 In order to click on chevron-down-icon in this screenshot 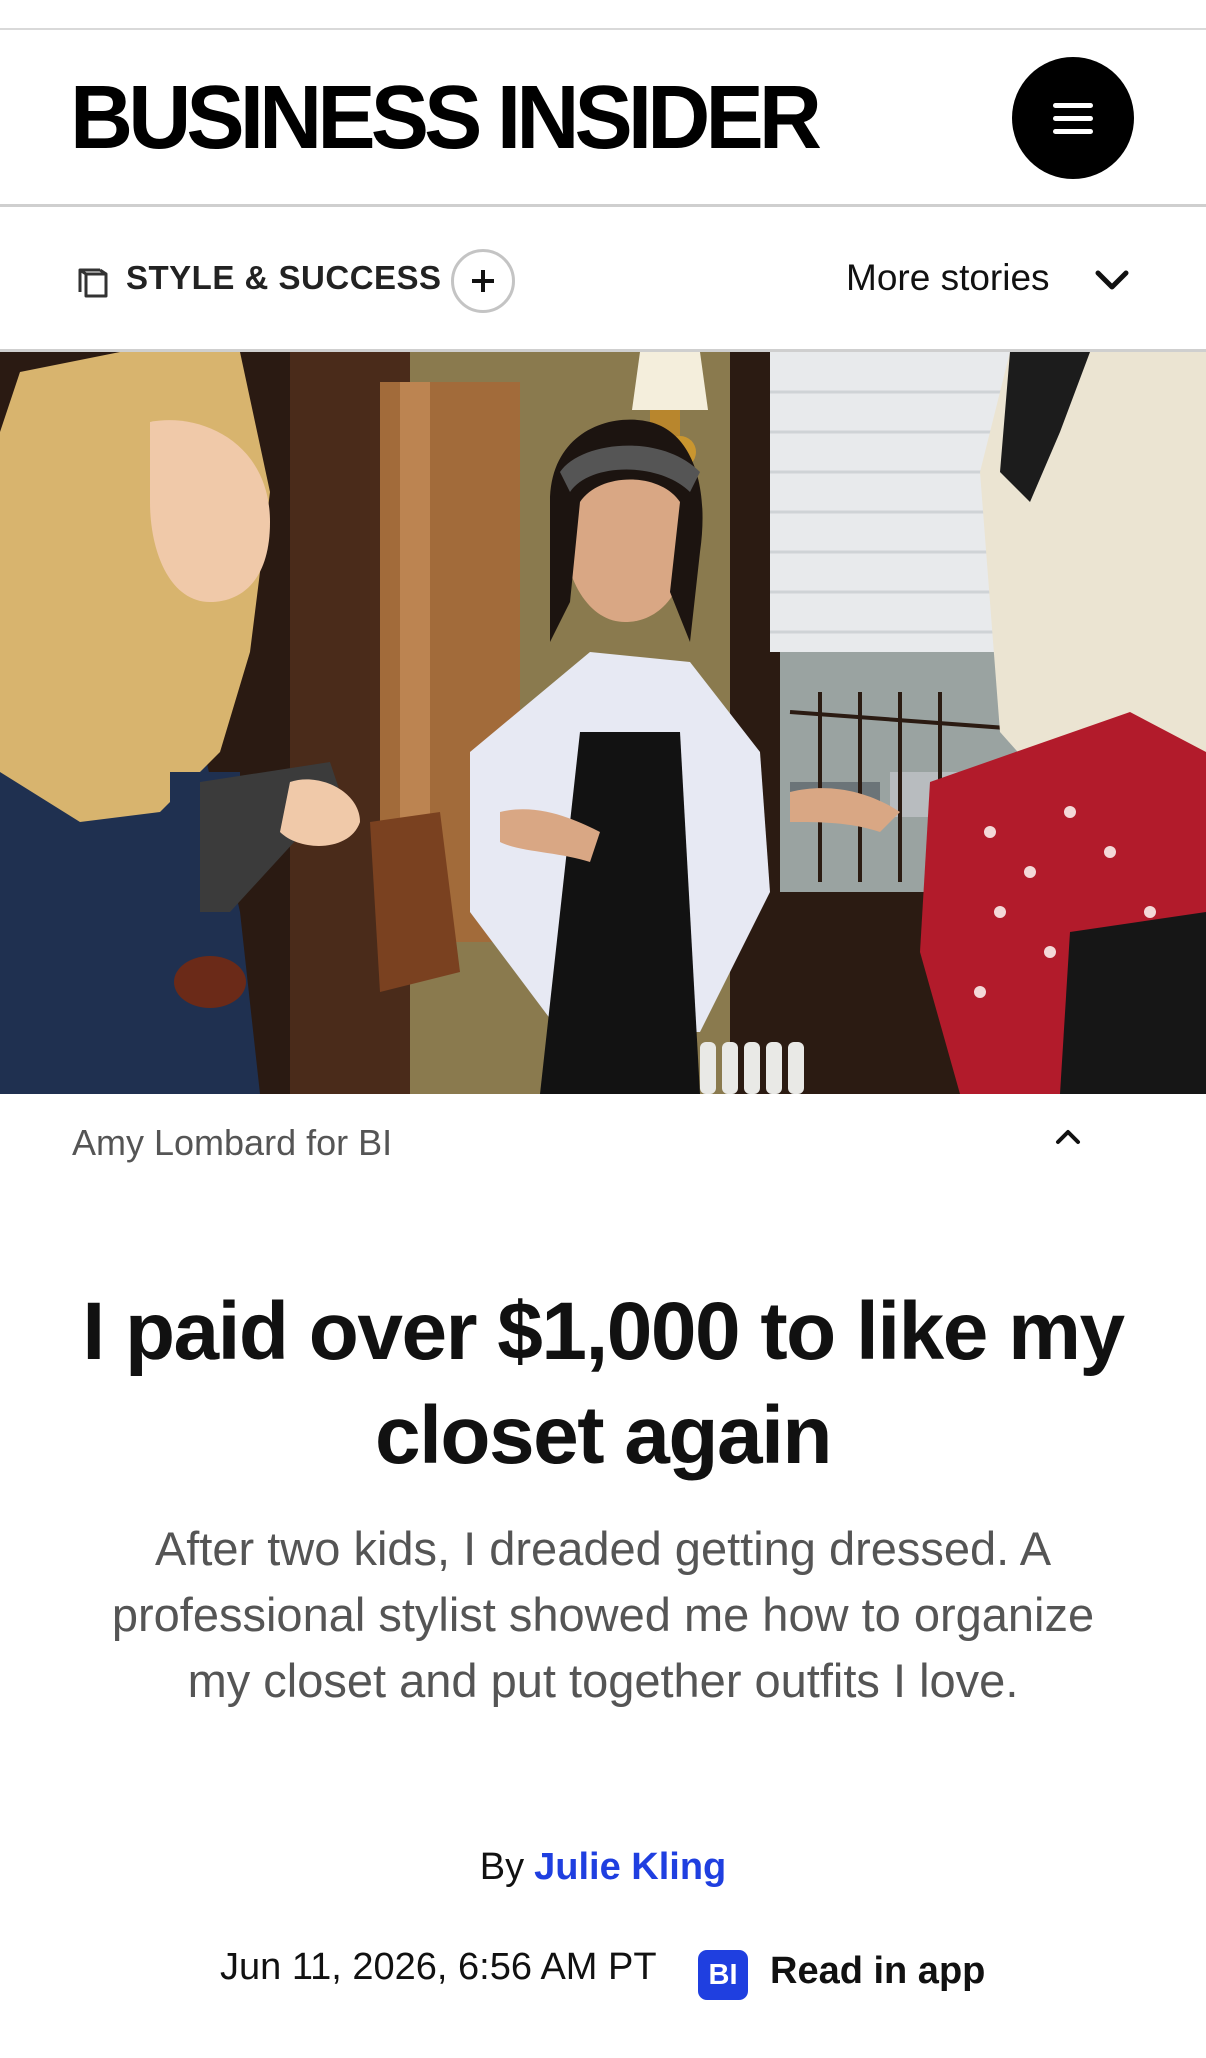, I will do `click(1112, 281)`.